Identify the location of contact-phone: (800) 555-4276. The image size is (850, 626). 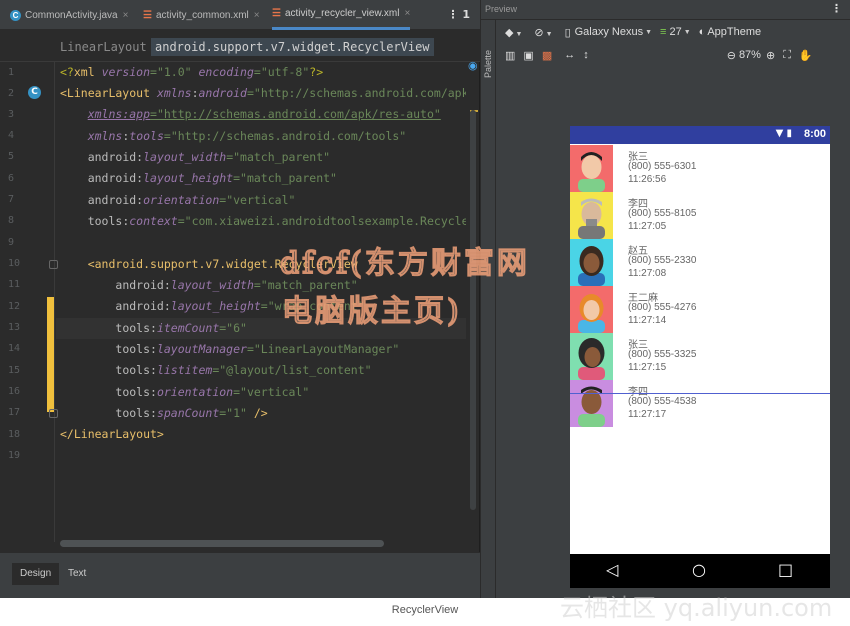
(662, 307).